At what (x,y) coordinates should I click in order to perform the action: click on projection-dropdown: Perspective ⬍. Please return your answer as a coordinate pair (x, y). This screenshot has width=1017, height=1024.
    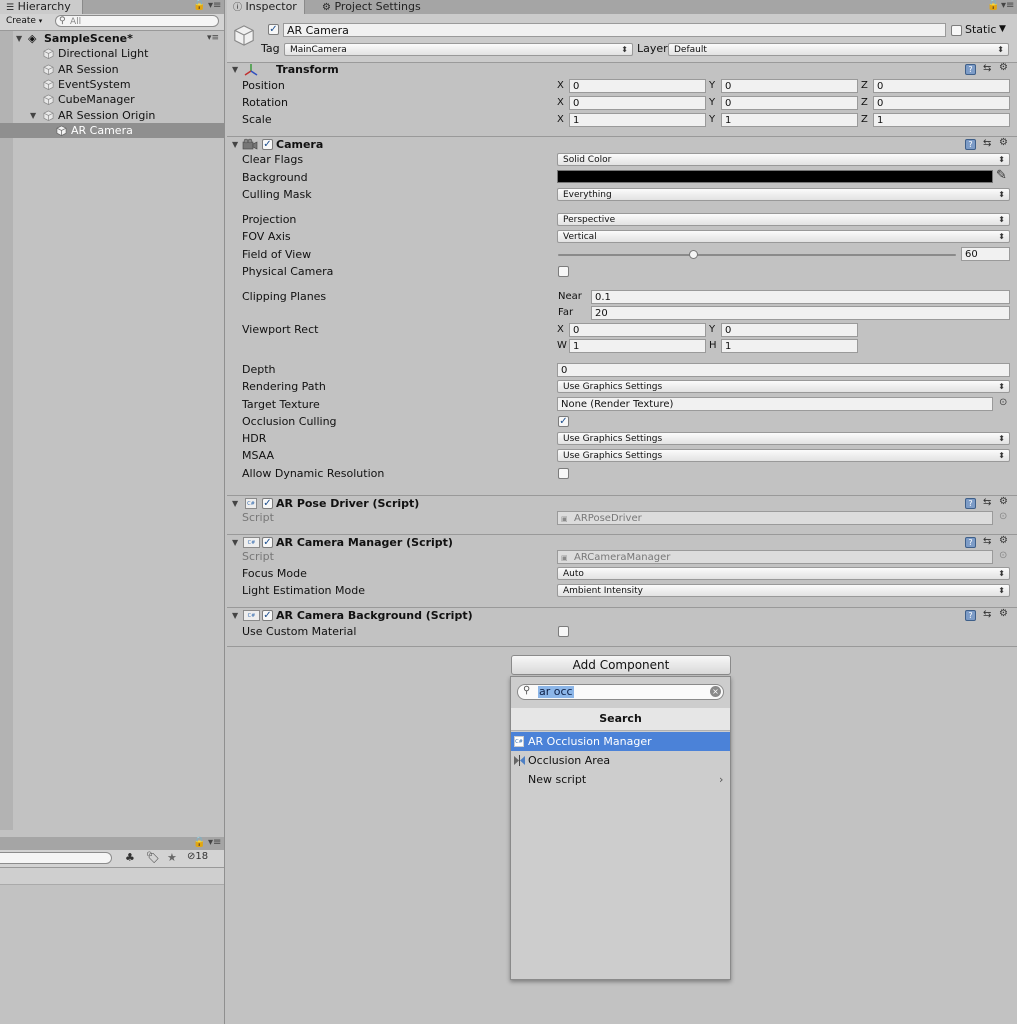
    Looking at the image, I should click on (783, 219).